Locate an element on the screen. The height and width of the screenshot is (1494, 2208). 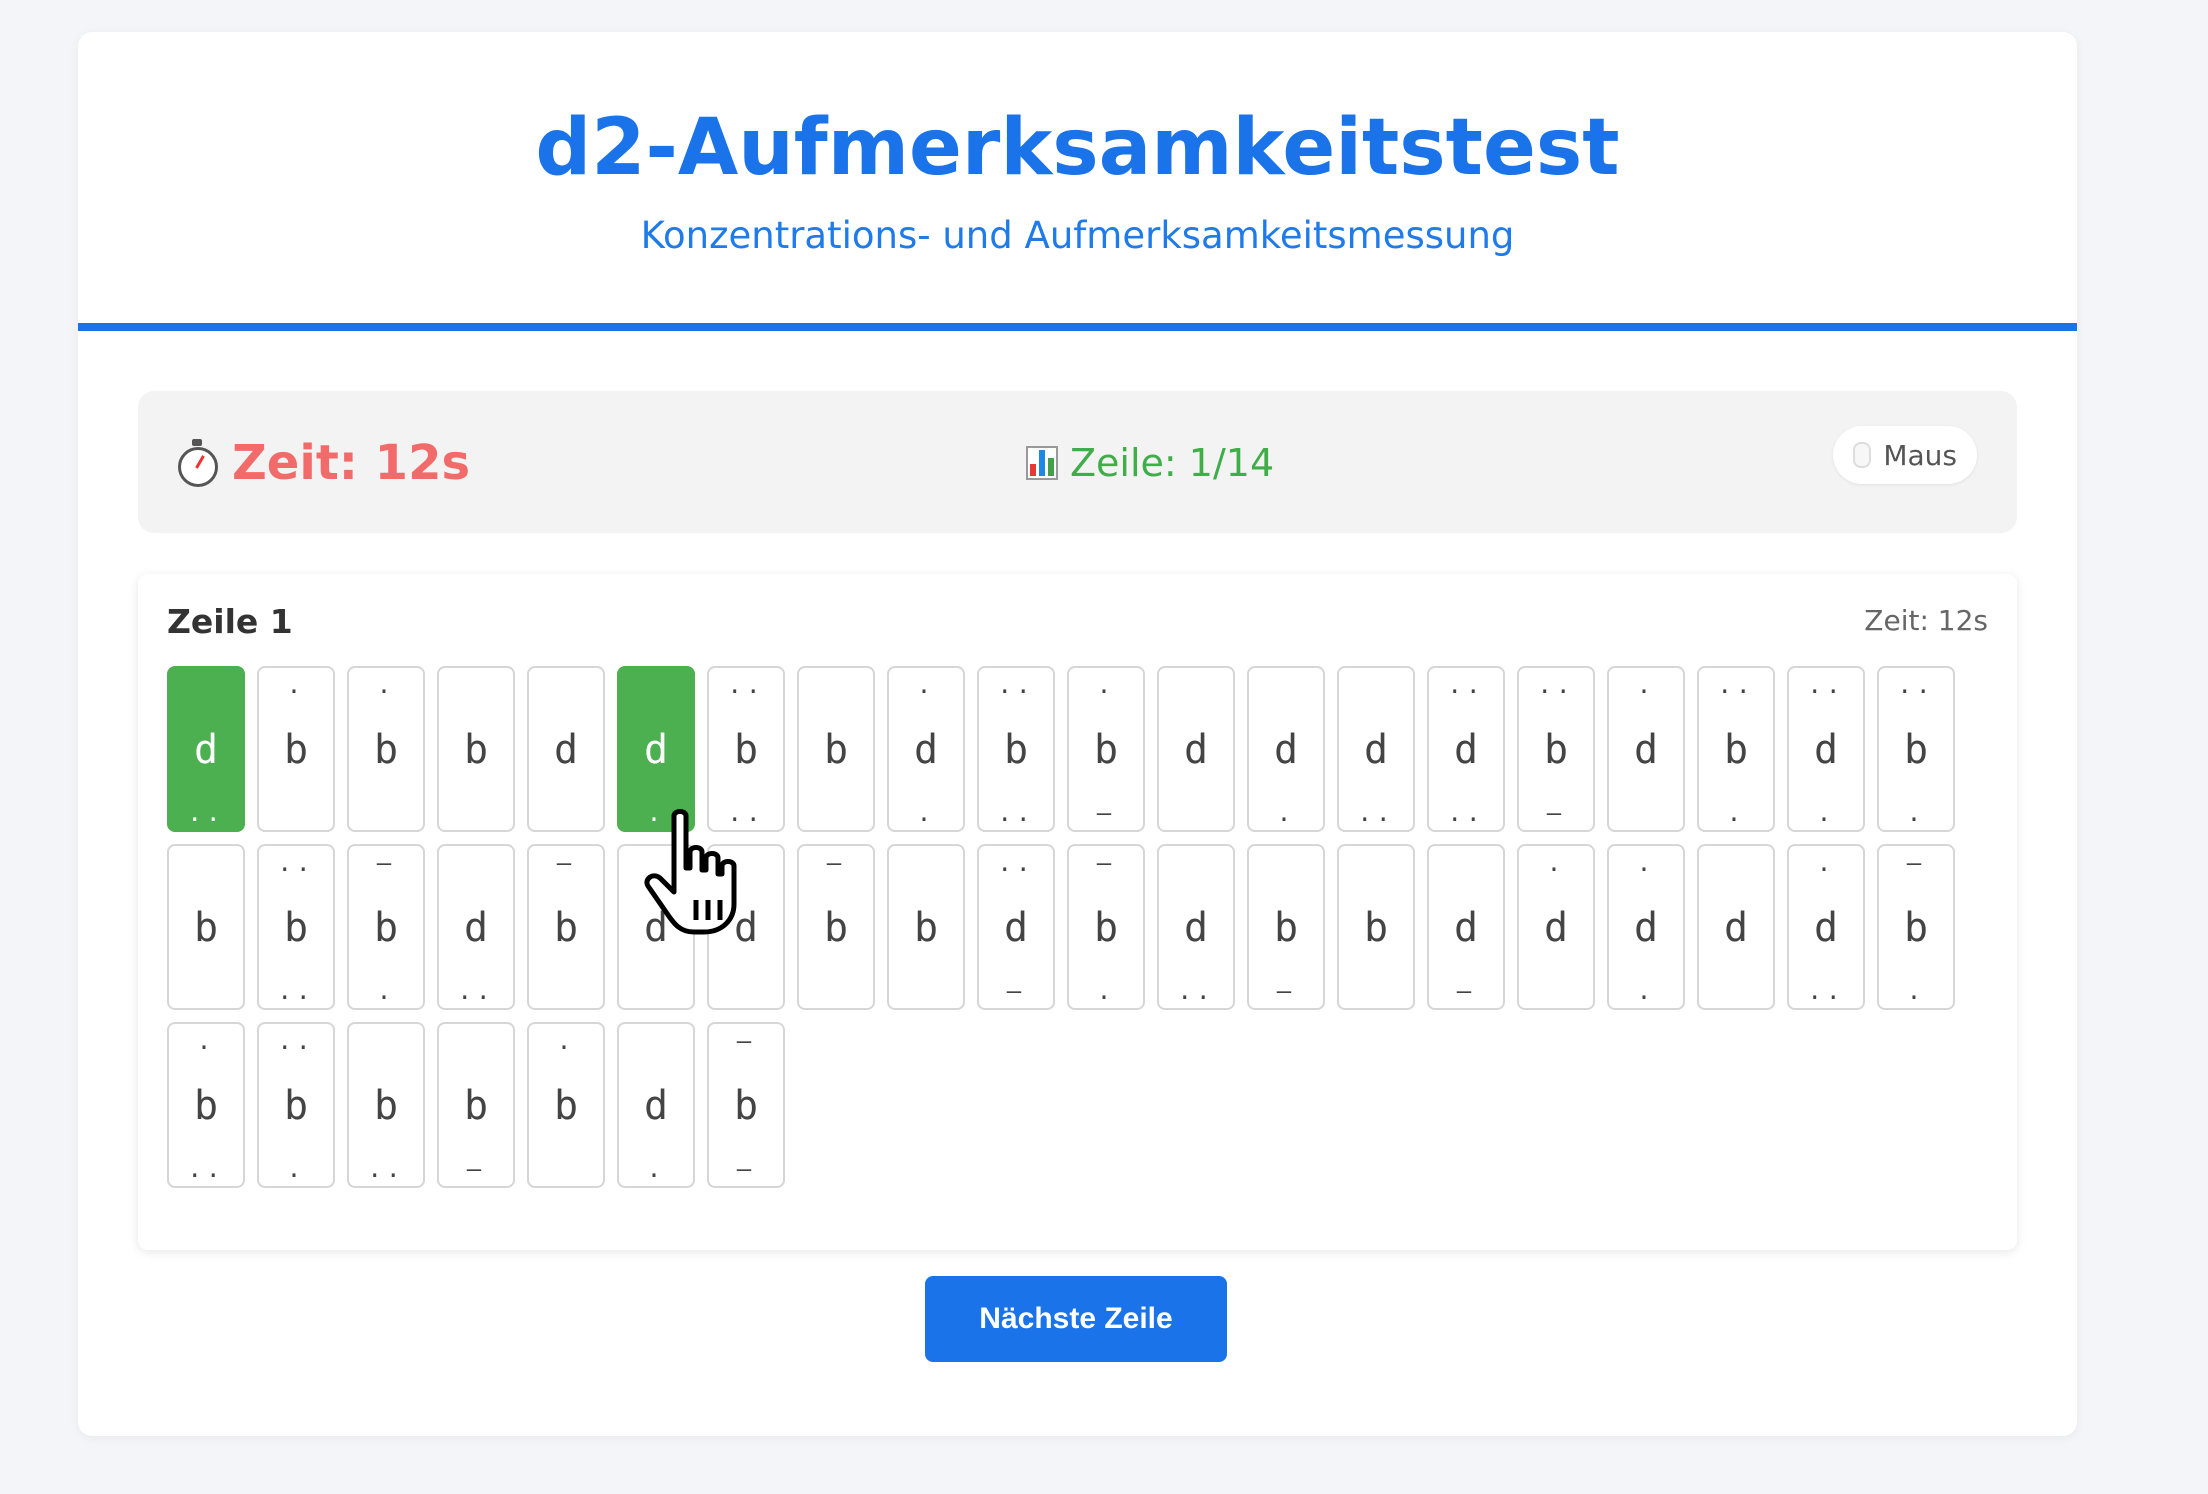
d2-item: .. d.. is located at coordinates (1466, 749).